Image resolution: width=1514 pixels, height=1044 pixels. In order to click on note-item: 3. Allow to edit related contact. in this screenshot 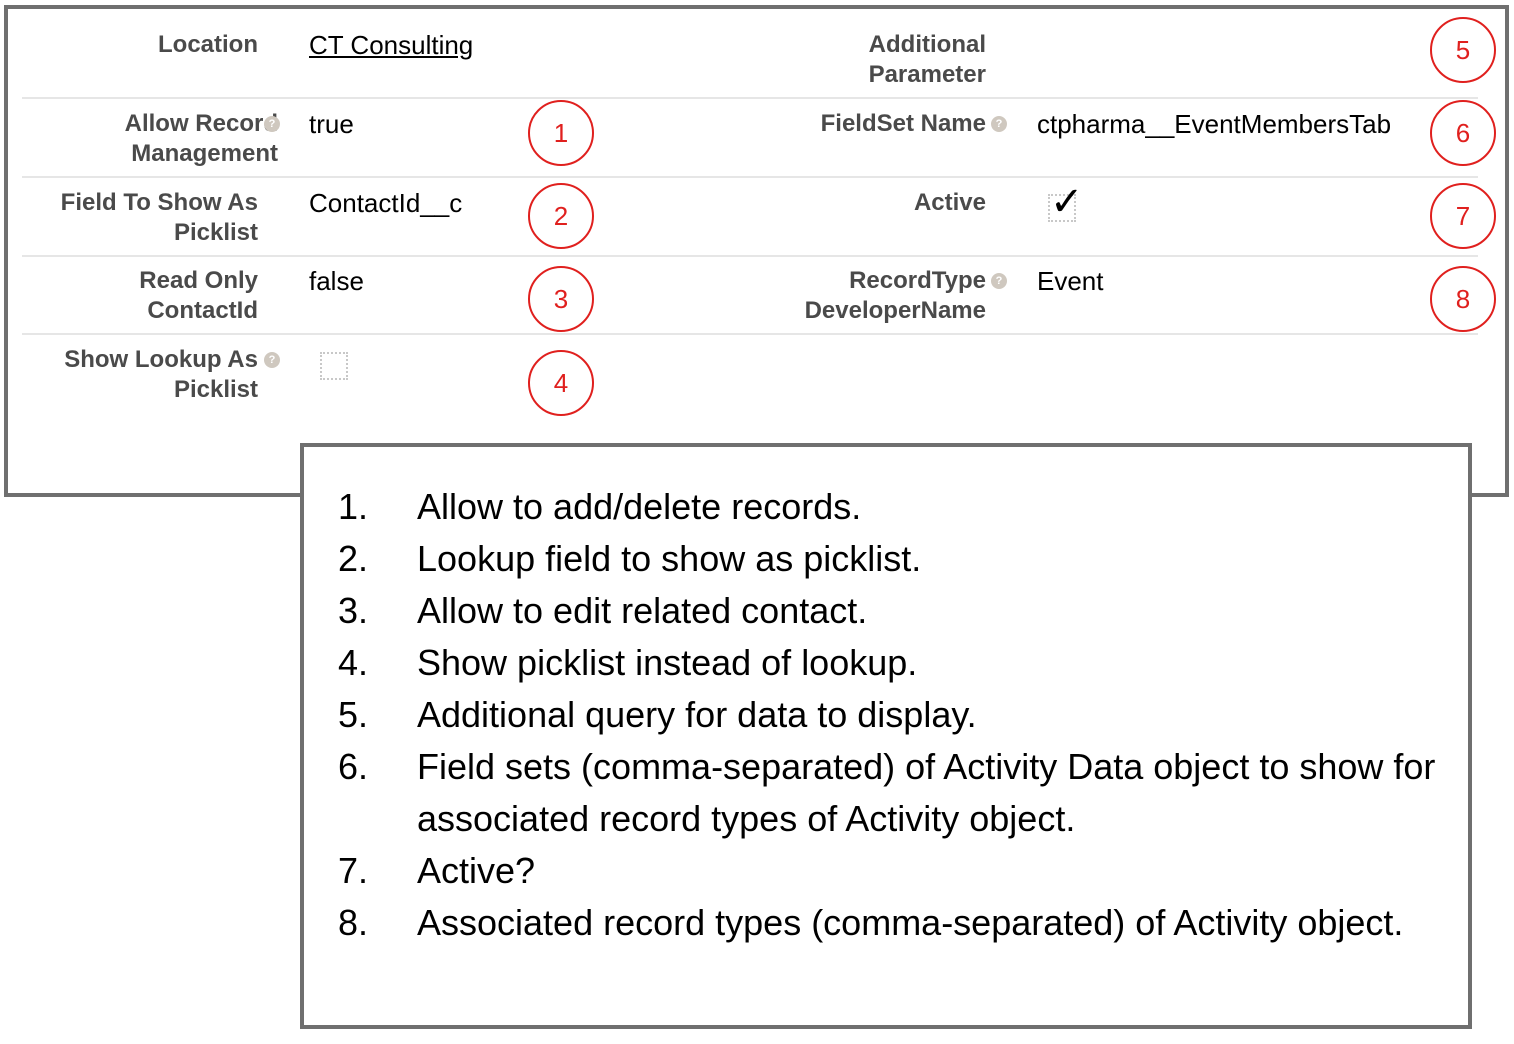, I will do `click(886, 611)`.